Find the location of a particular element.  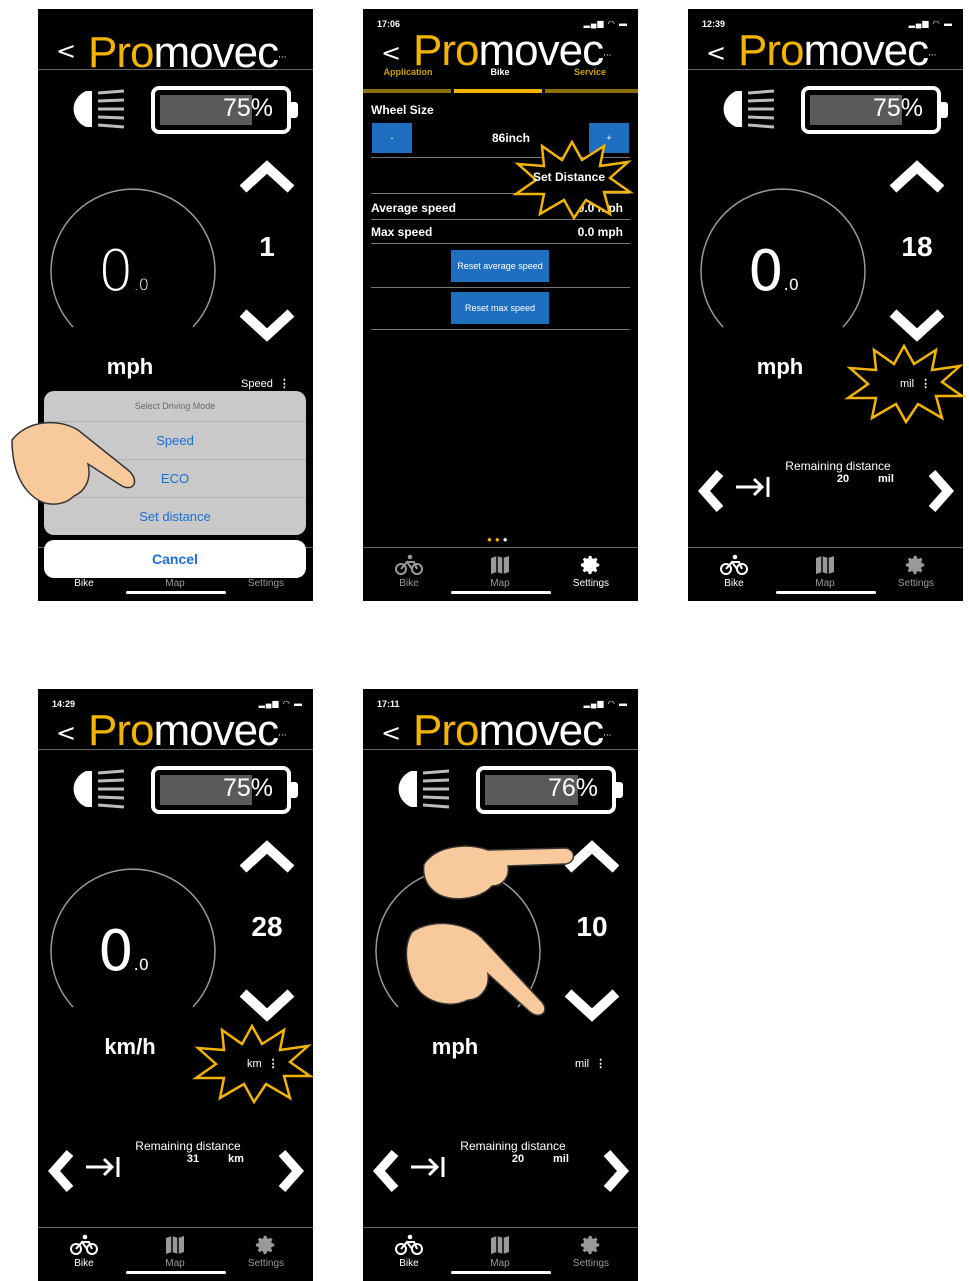

distance-mode-button: km ⋮ is located at coordinates (263, 1063).